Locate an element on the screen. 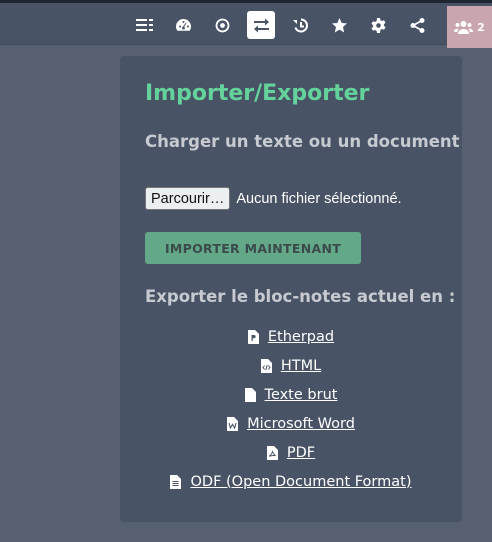  panel-title: Importer/Exporter is located at coordinates (257, 93).